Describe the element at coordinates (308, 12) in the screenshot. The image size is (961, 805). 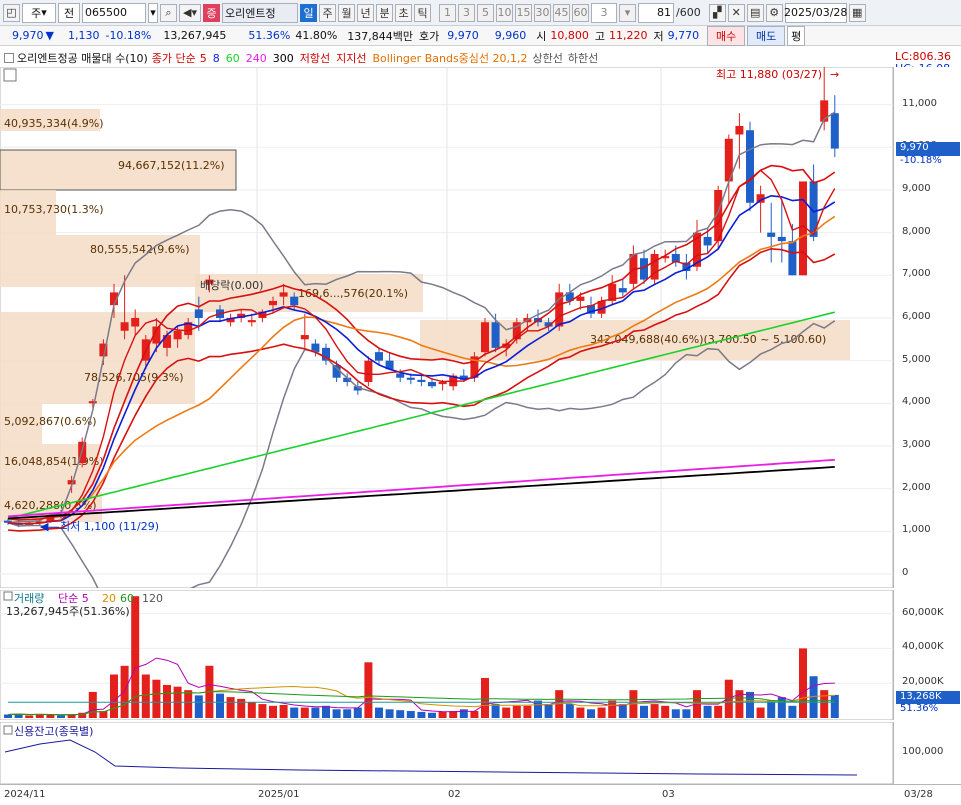
I see `period-day-button: 일` at that location.